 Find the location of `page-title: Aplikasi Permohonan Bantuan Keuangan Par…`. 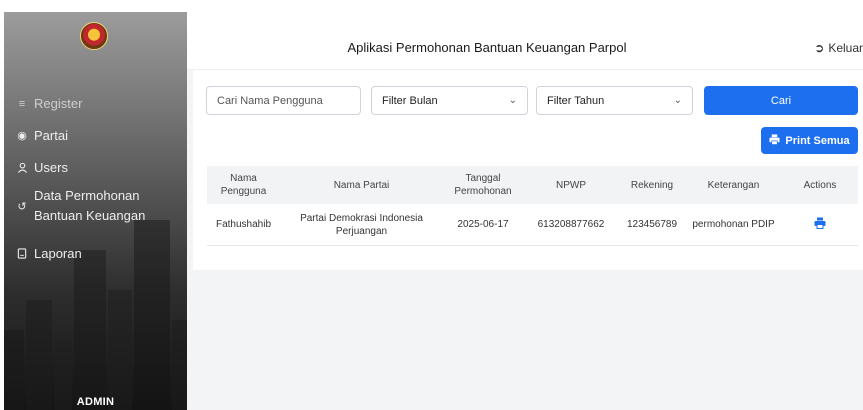

page-title: Aplikasi Permohonan Bantuan Keuangan Par… is located at coordinates (487, 47).